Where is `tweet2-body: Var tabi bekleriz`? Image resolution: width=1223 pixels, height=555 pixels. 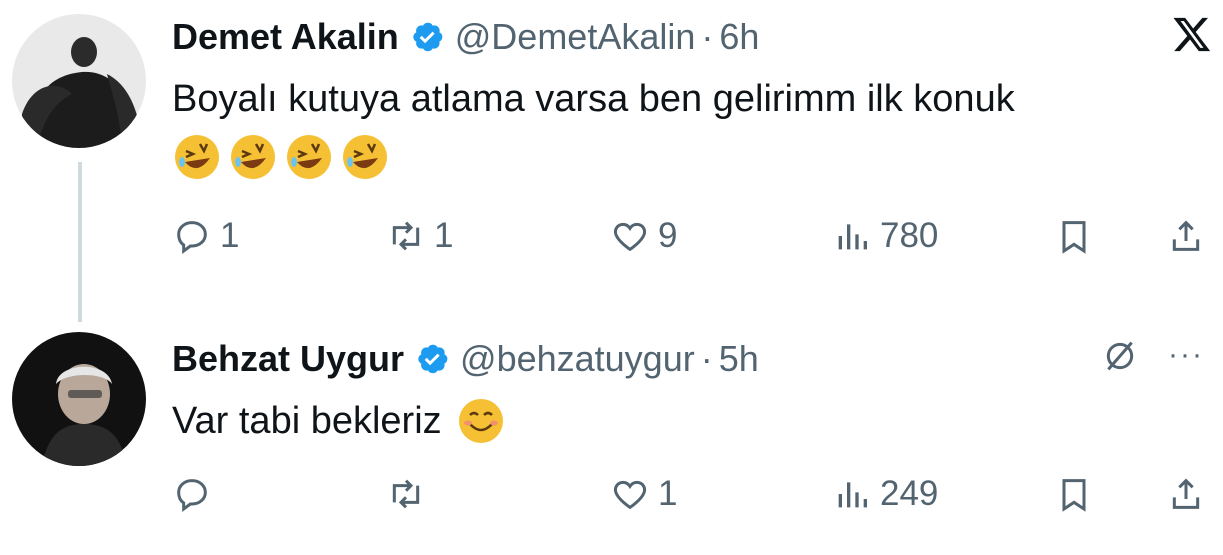 tweet2-body: Var tabi bekleriz is located at coordinates (339, 421).